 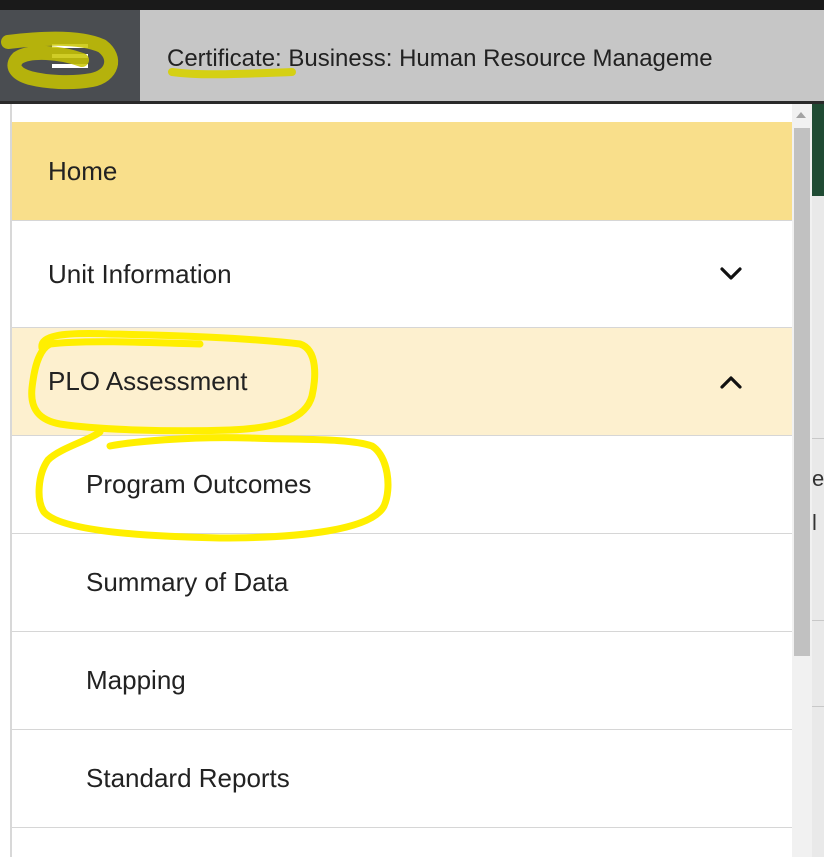 What do you see at coordinates (402, 681) in the screenshot?
I see `menu-item-mapping: Mapping` at bounding box center [402, 681].